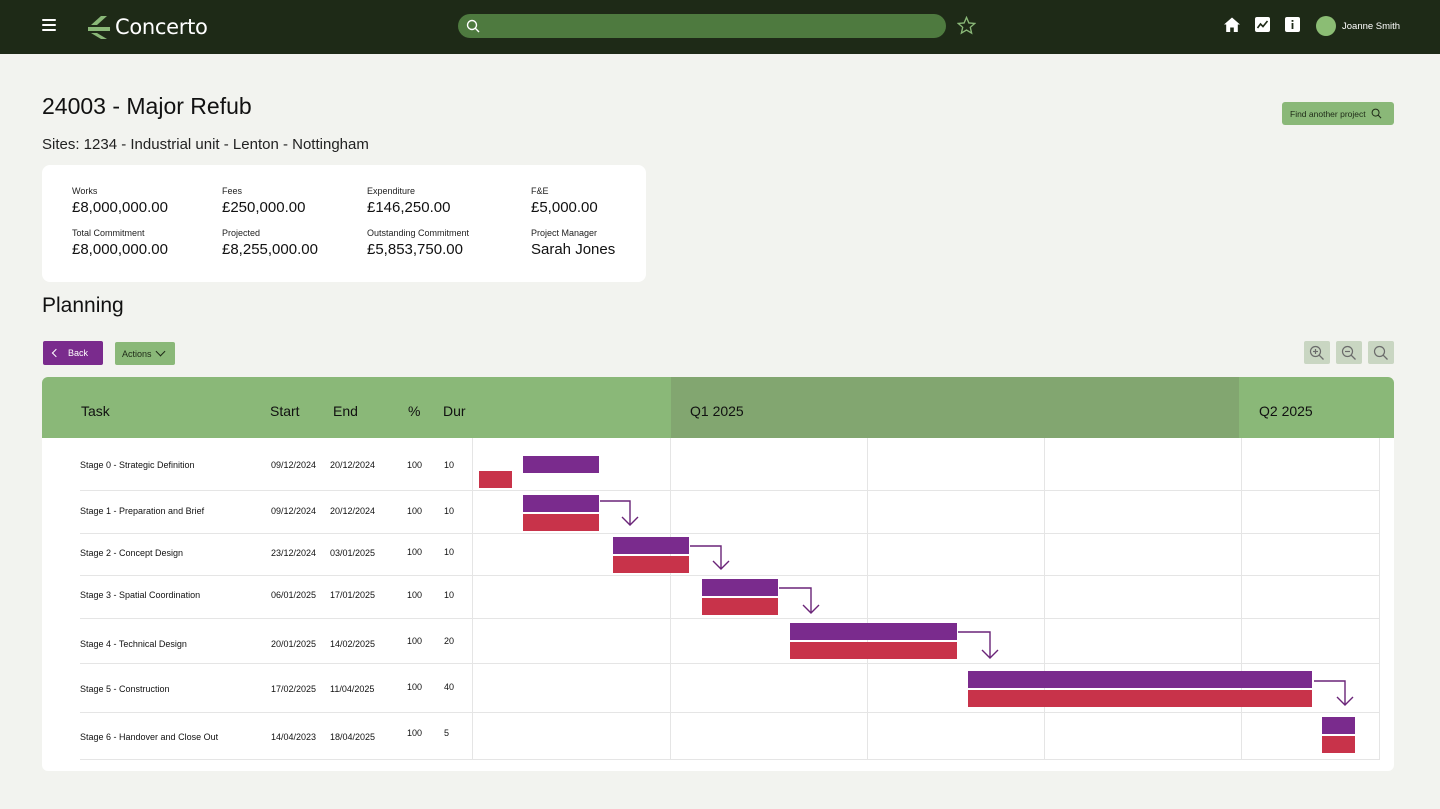 This screenshot has width=1440, height=809. Describe the element at coordinates (702, 26) in the screenshot. I see `search-input` at that location.